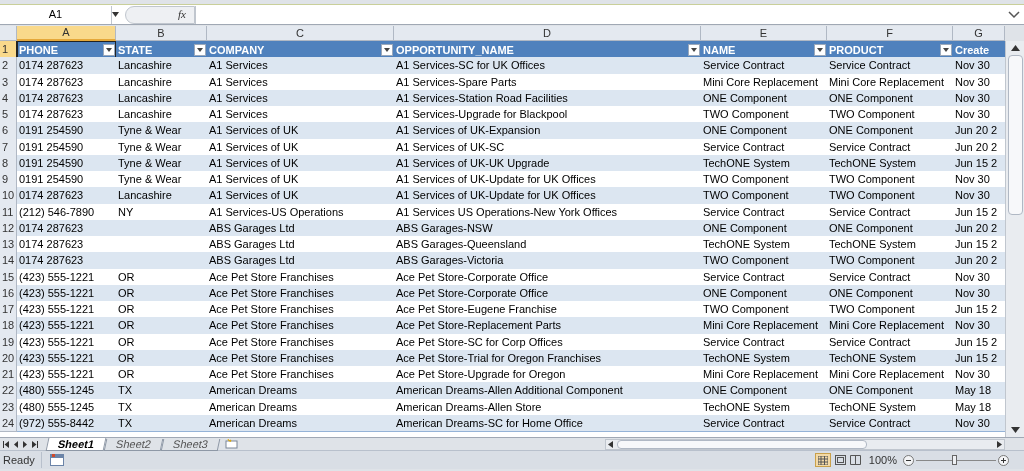 The image size is (1024, 471). I want to click on table-cell: A1 Services of UK-Expansion, so click(547, 131).